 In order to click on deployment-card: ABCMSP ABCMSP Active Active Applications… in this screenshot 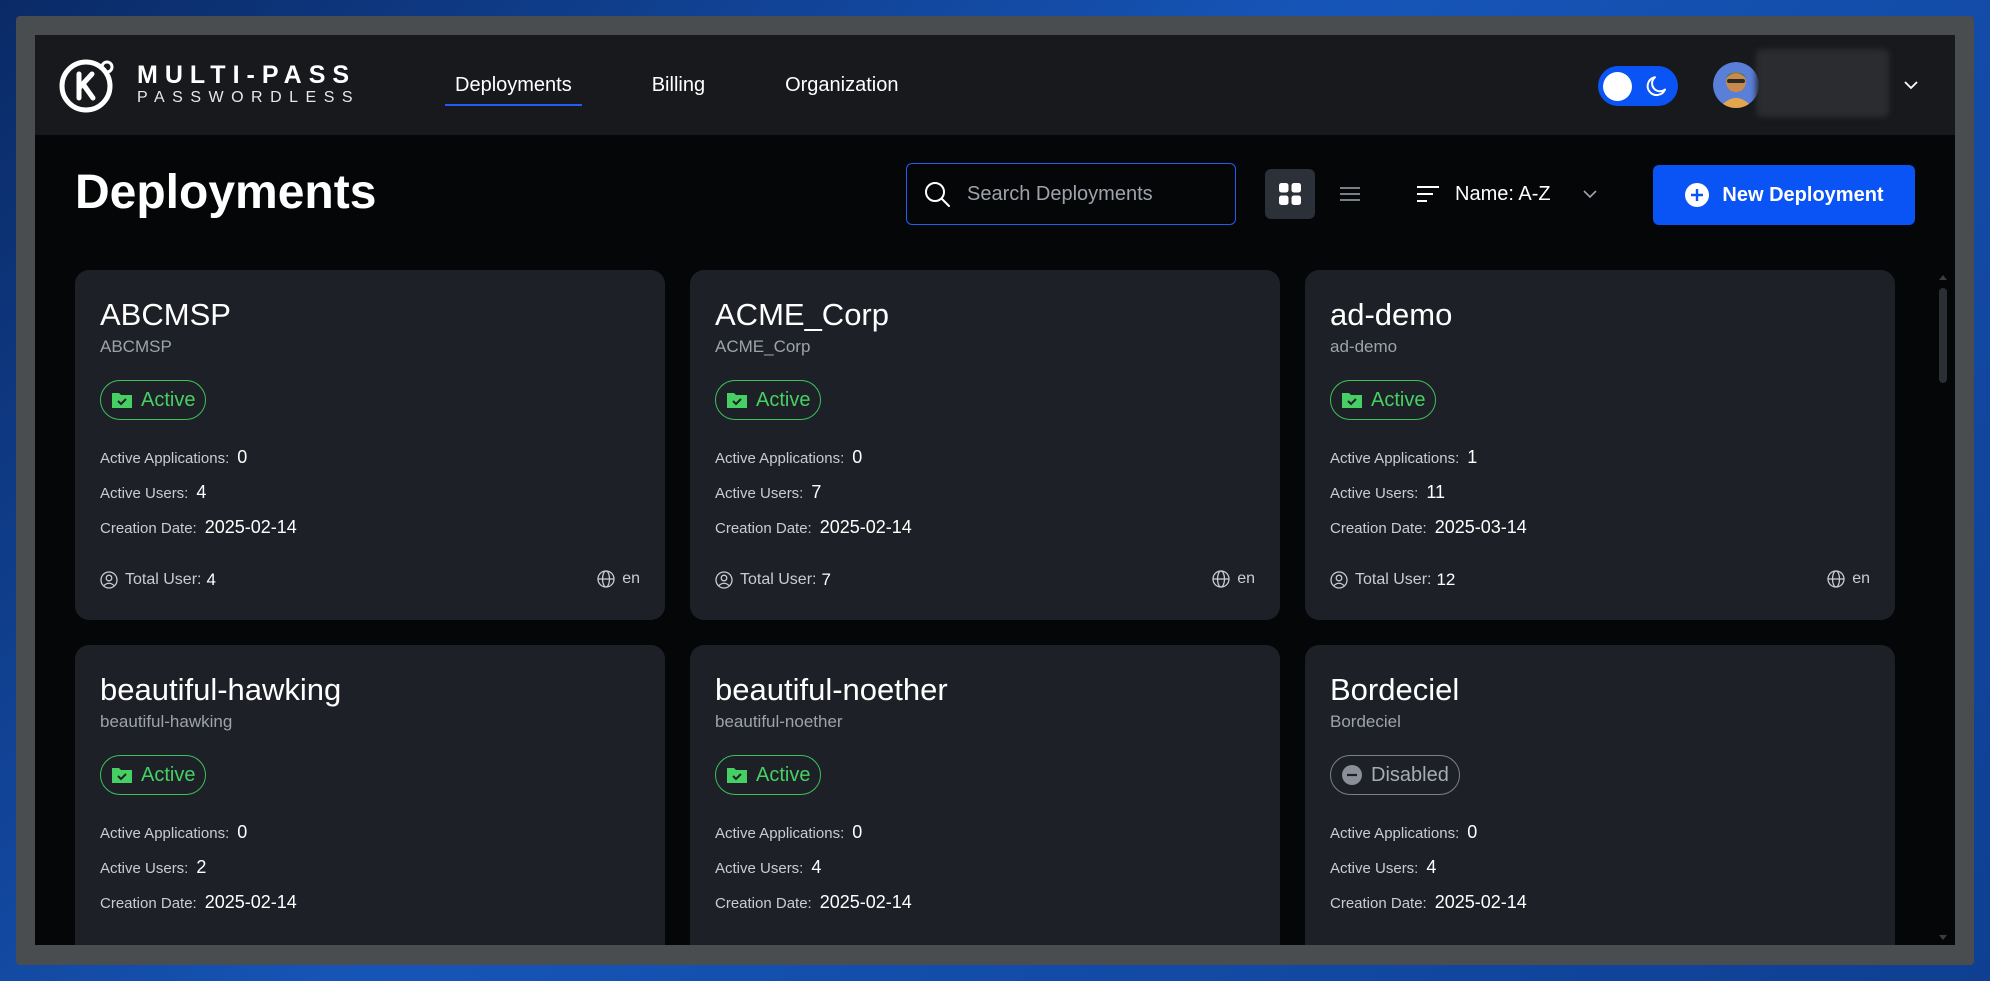, I will do `click(370, 445)`.